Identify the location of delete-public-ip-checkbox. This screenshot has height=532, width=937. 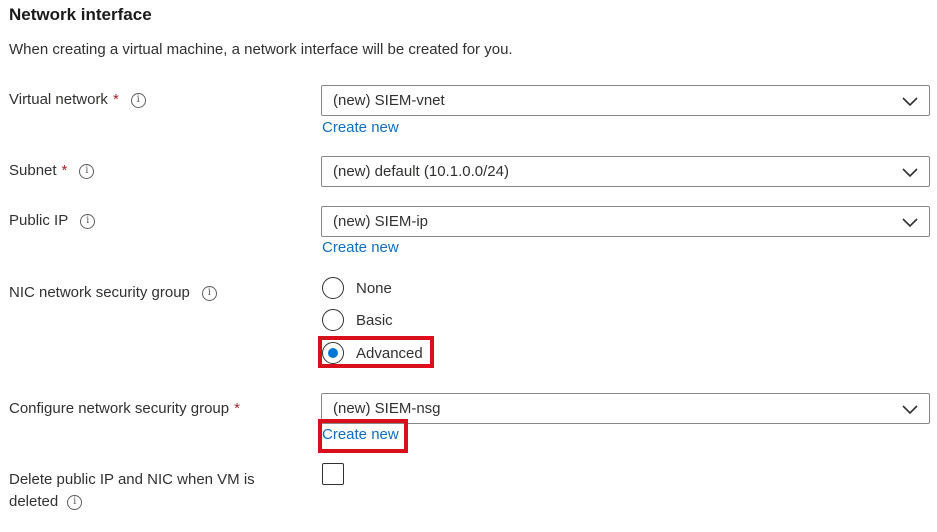
(333, 474).